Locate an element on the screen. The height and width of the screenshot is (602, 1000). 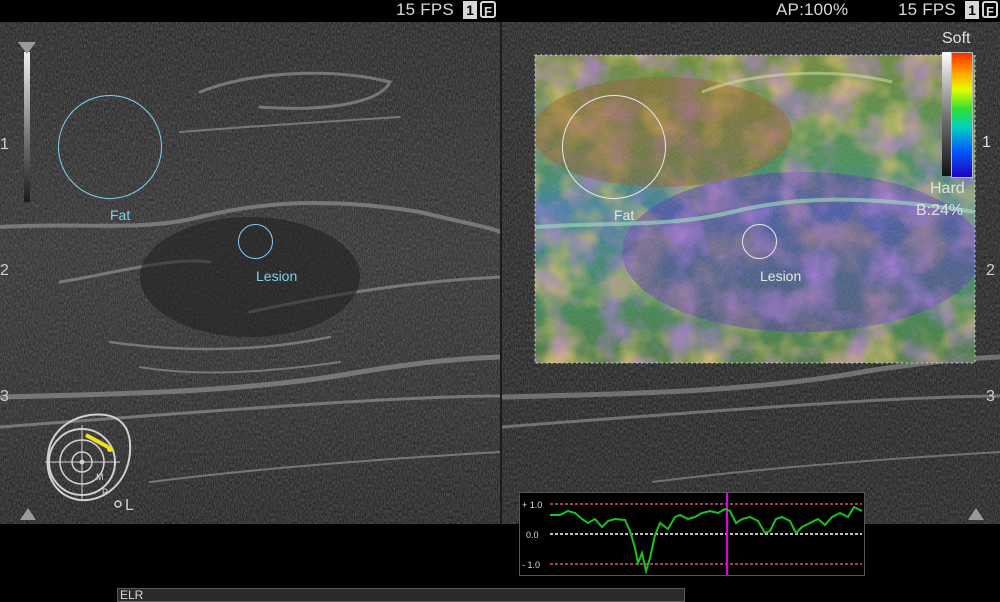
lesion-roi-circle-elasto is located at coordinates (759, 241).